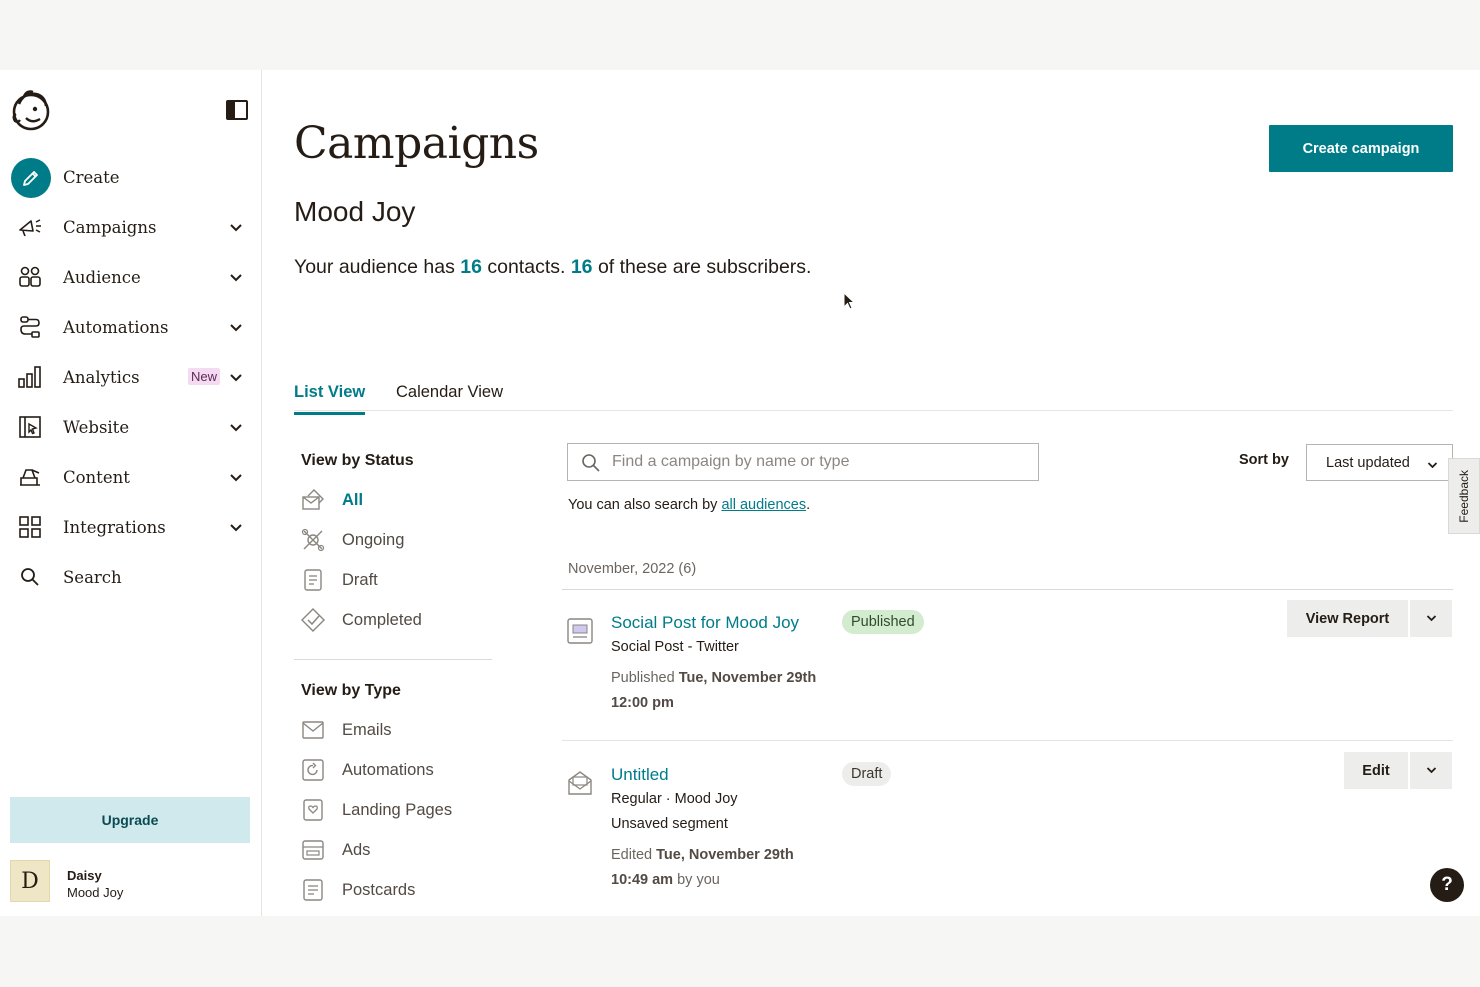 The image size is (1480, 987). Describe the element at coordinates (31, 110) in the screenshot. I see `mailchimp-logo-icon` at that location.